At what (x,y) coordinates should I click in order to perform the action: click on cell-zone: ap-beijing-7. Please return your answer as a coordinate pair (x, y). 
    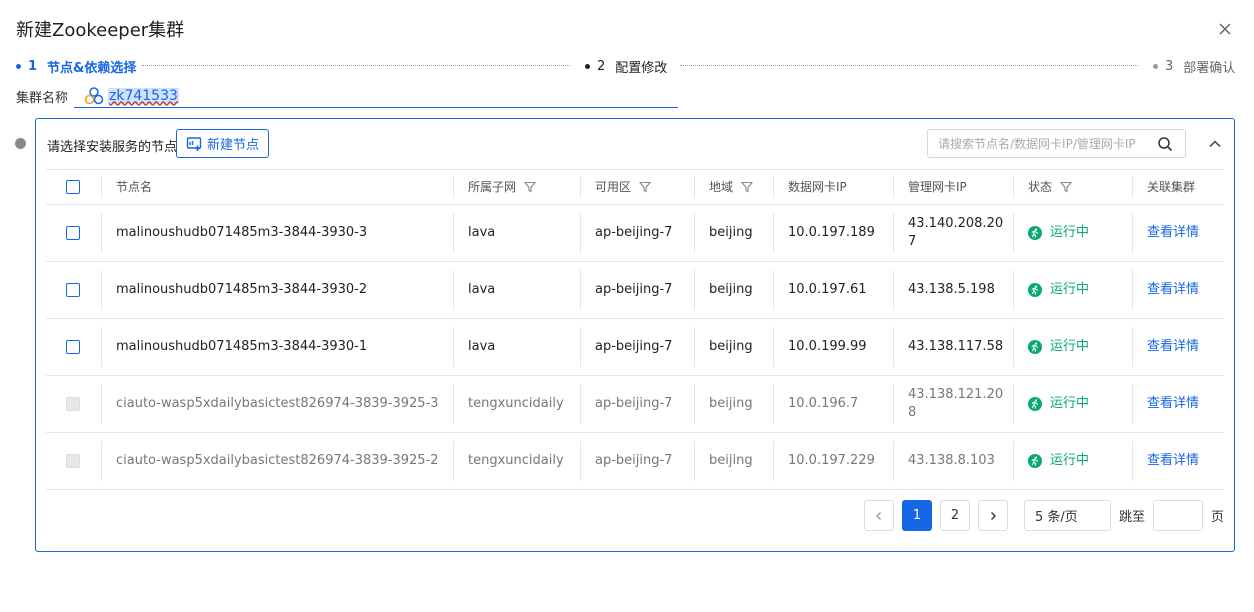
    Looking at the image, I should click on (633, 404).